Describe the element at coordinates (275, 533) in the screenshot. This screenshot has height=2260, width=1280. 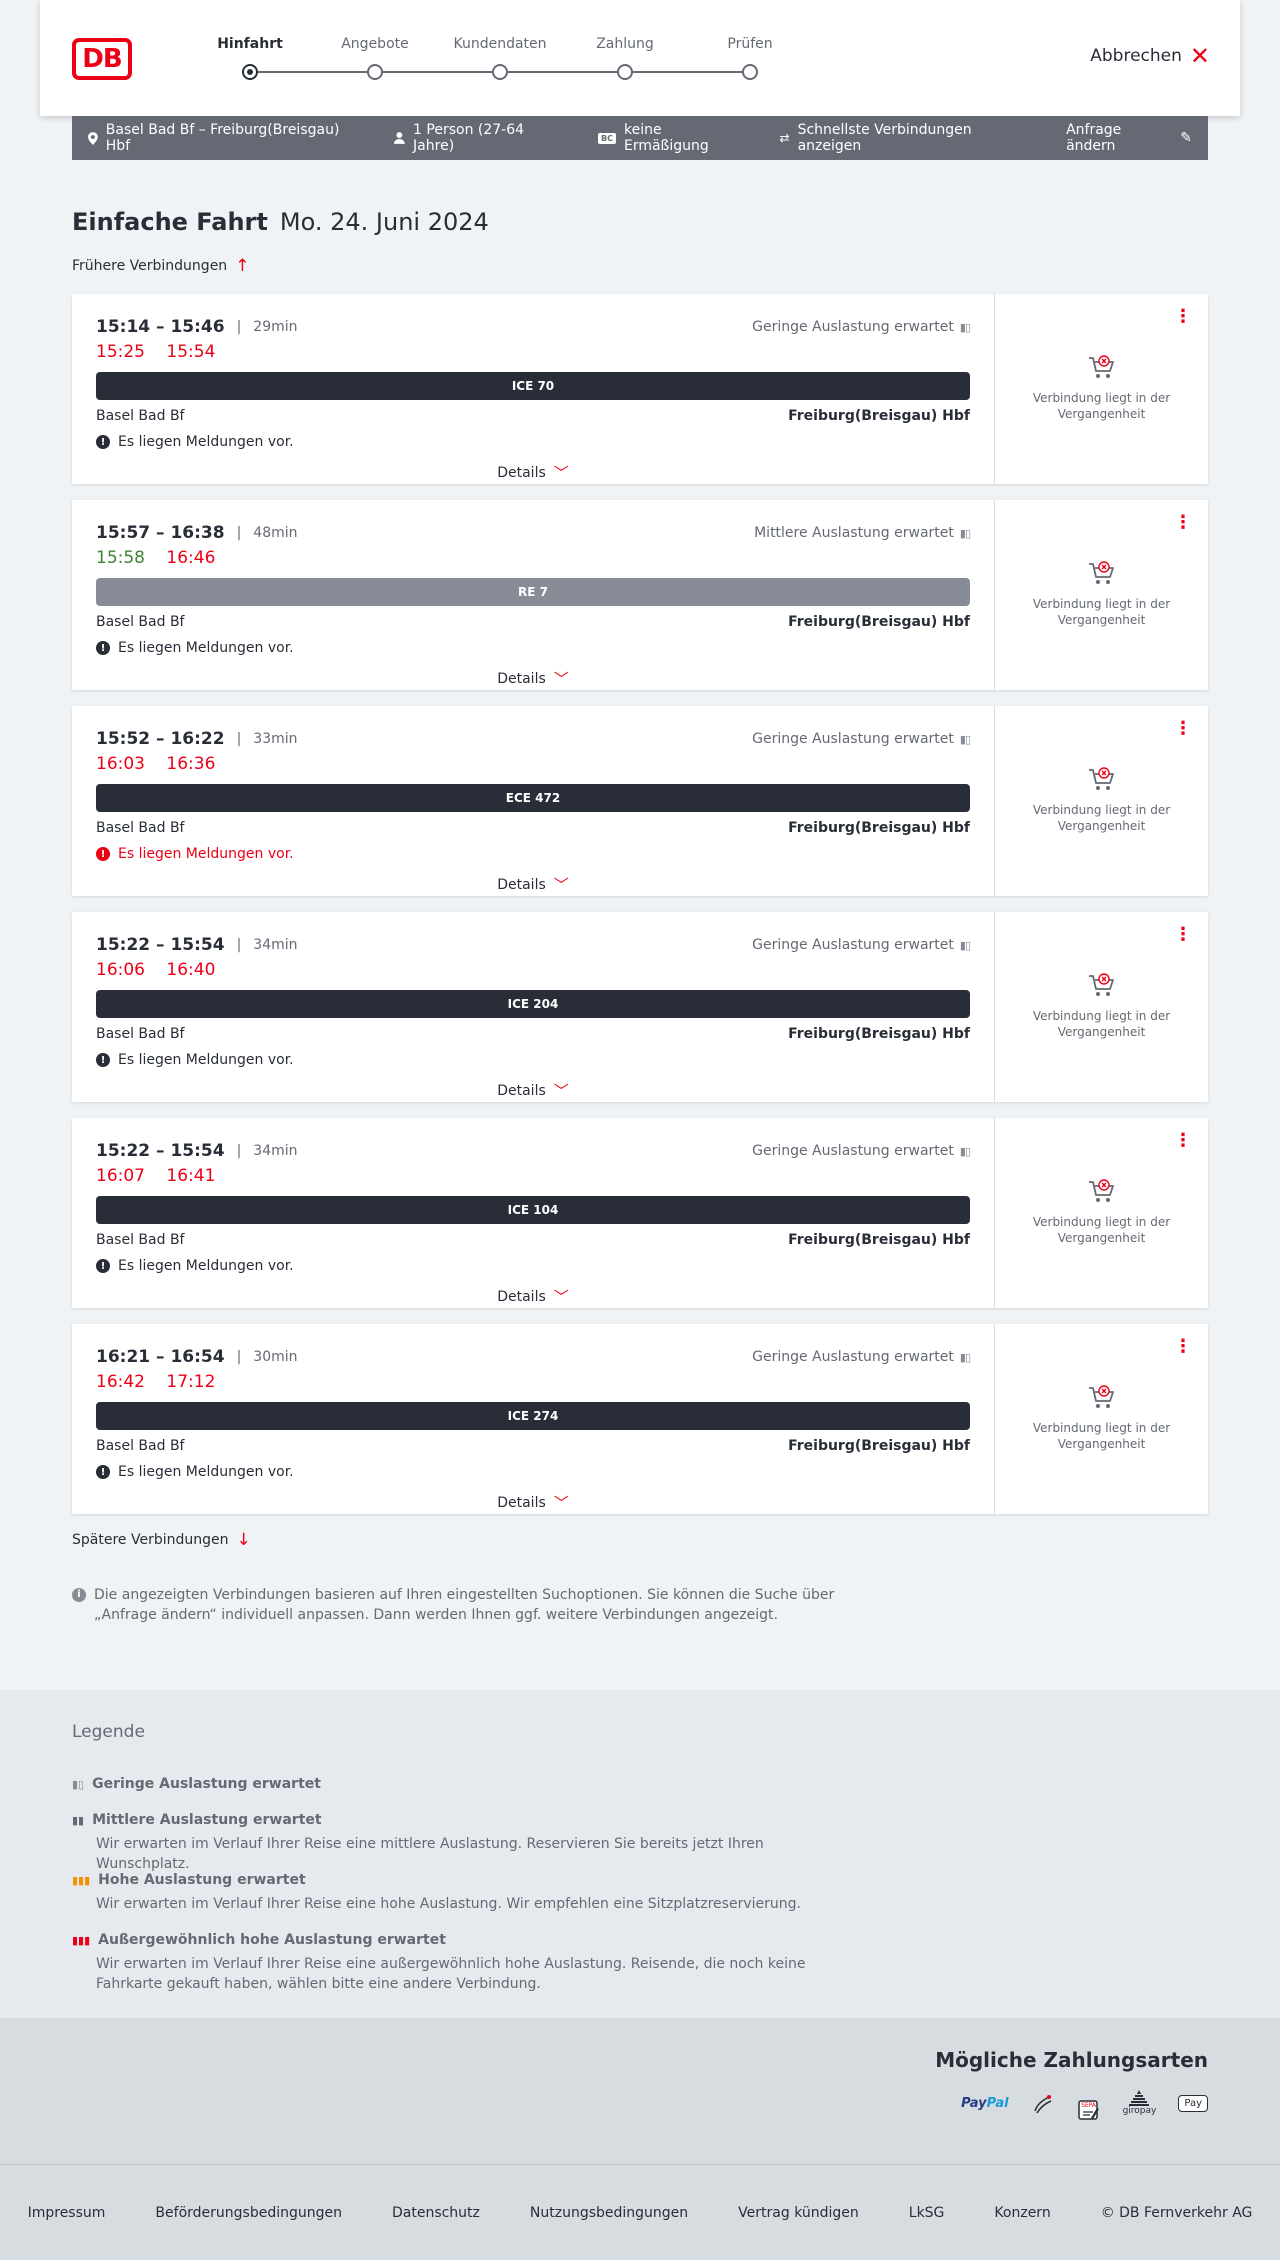
I see `duration: 48min` at that location.